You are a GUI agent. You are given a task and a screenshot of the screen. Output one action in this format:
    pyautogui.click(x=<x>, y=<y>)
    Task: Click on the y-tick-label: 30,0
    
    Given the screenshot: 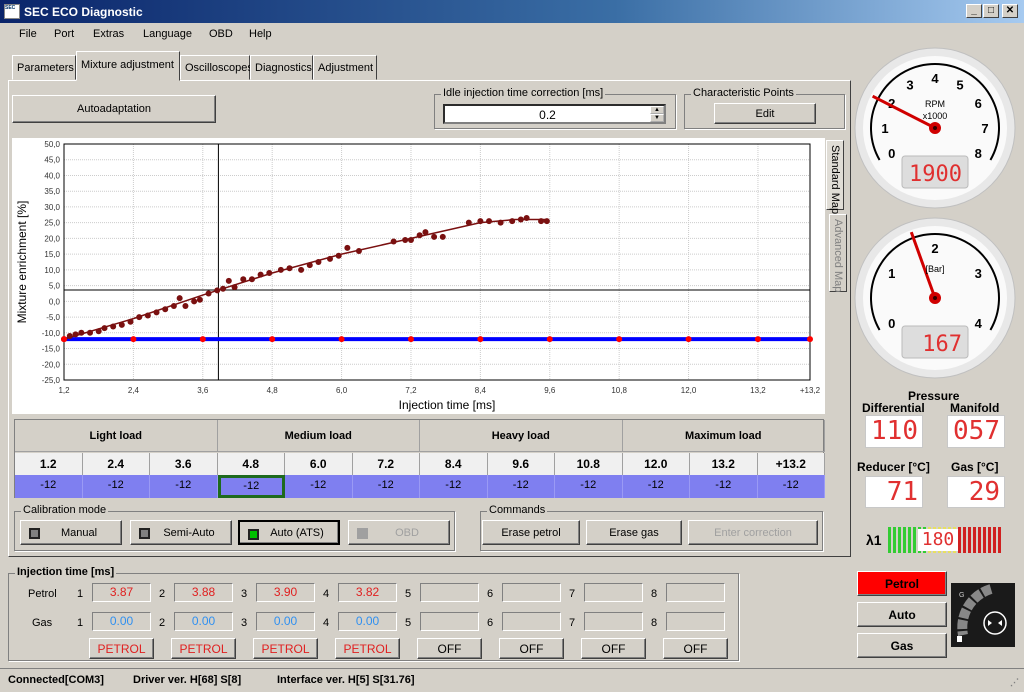 What is the action you would take?
    pyautogui.click(x=52, y=207)
    